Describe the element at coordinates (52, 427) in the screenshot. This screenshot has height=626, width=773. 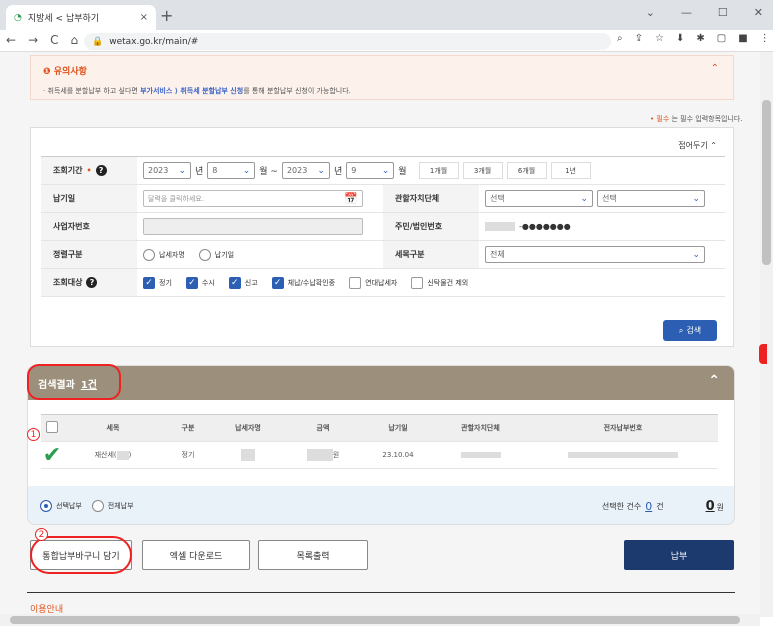
I see `select-all-checkbox` at that location.